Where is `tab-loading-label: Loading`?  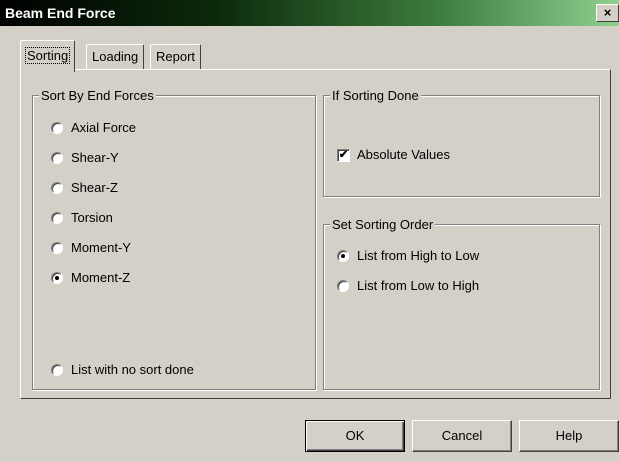 tab-loading-label: Loading is located at coordinates (115, 56).